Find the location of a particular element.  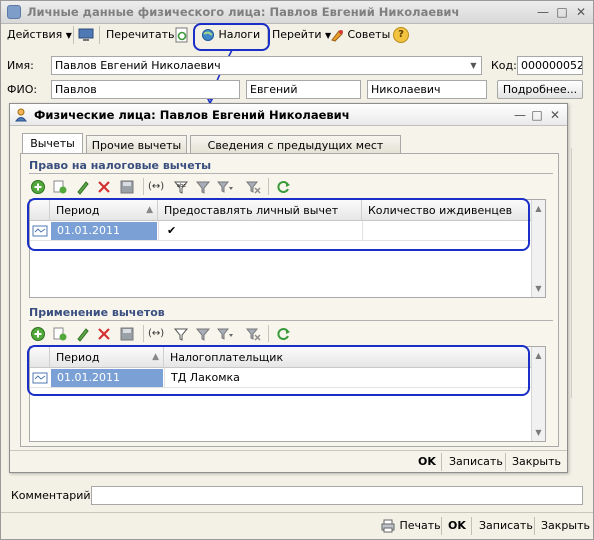

patronymic-field: Николаевич is located at coordinates (427, 89).